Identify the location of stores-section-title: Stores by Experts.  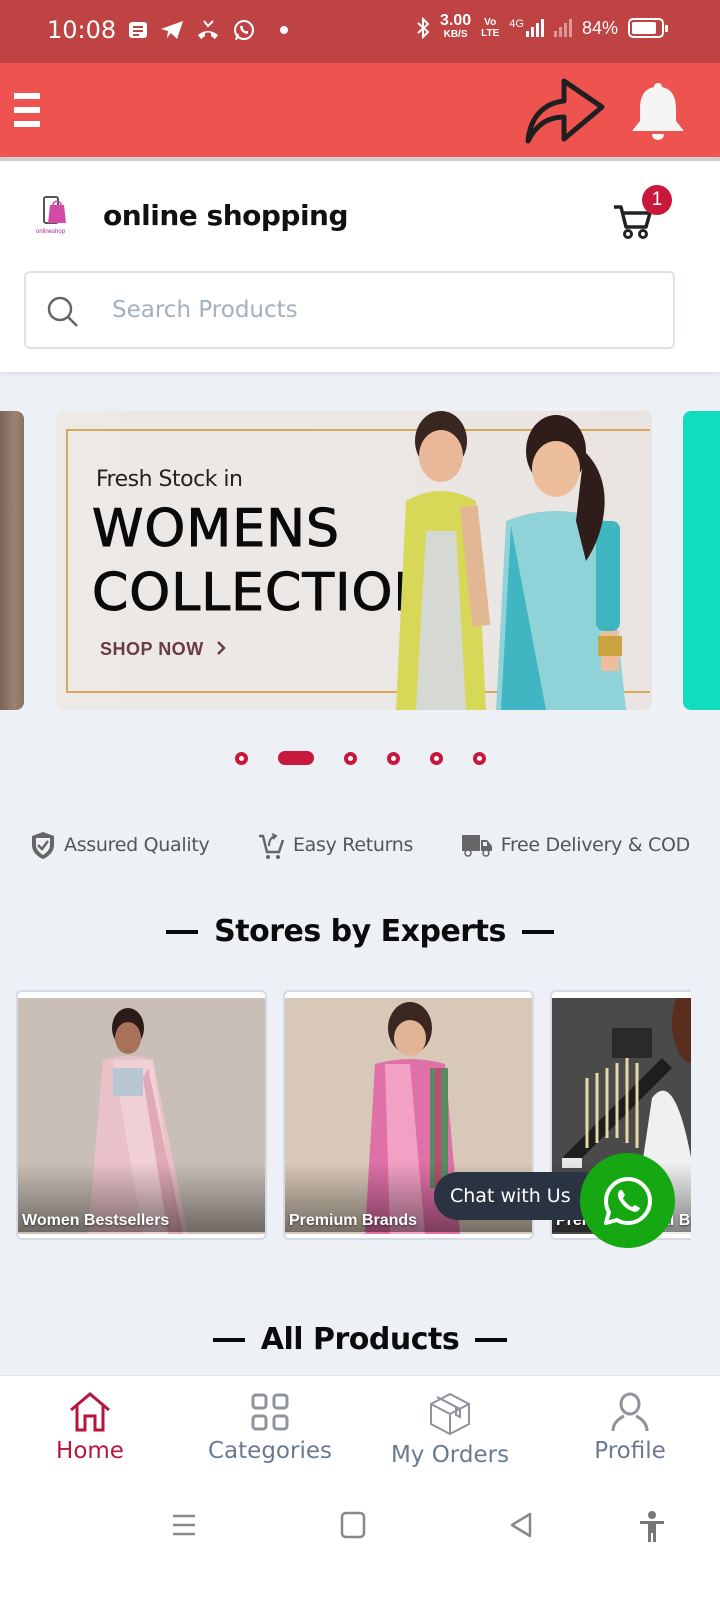
(360, 931).